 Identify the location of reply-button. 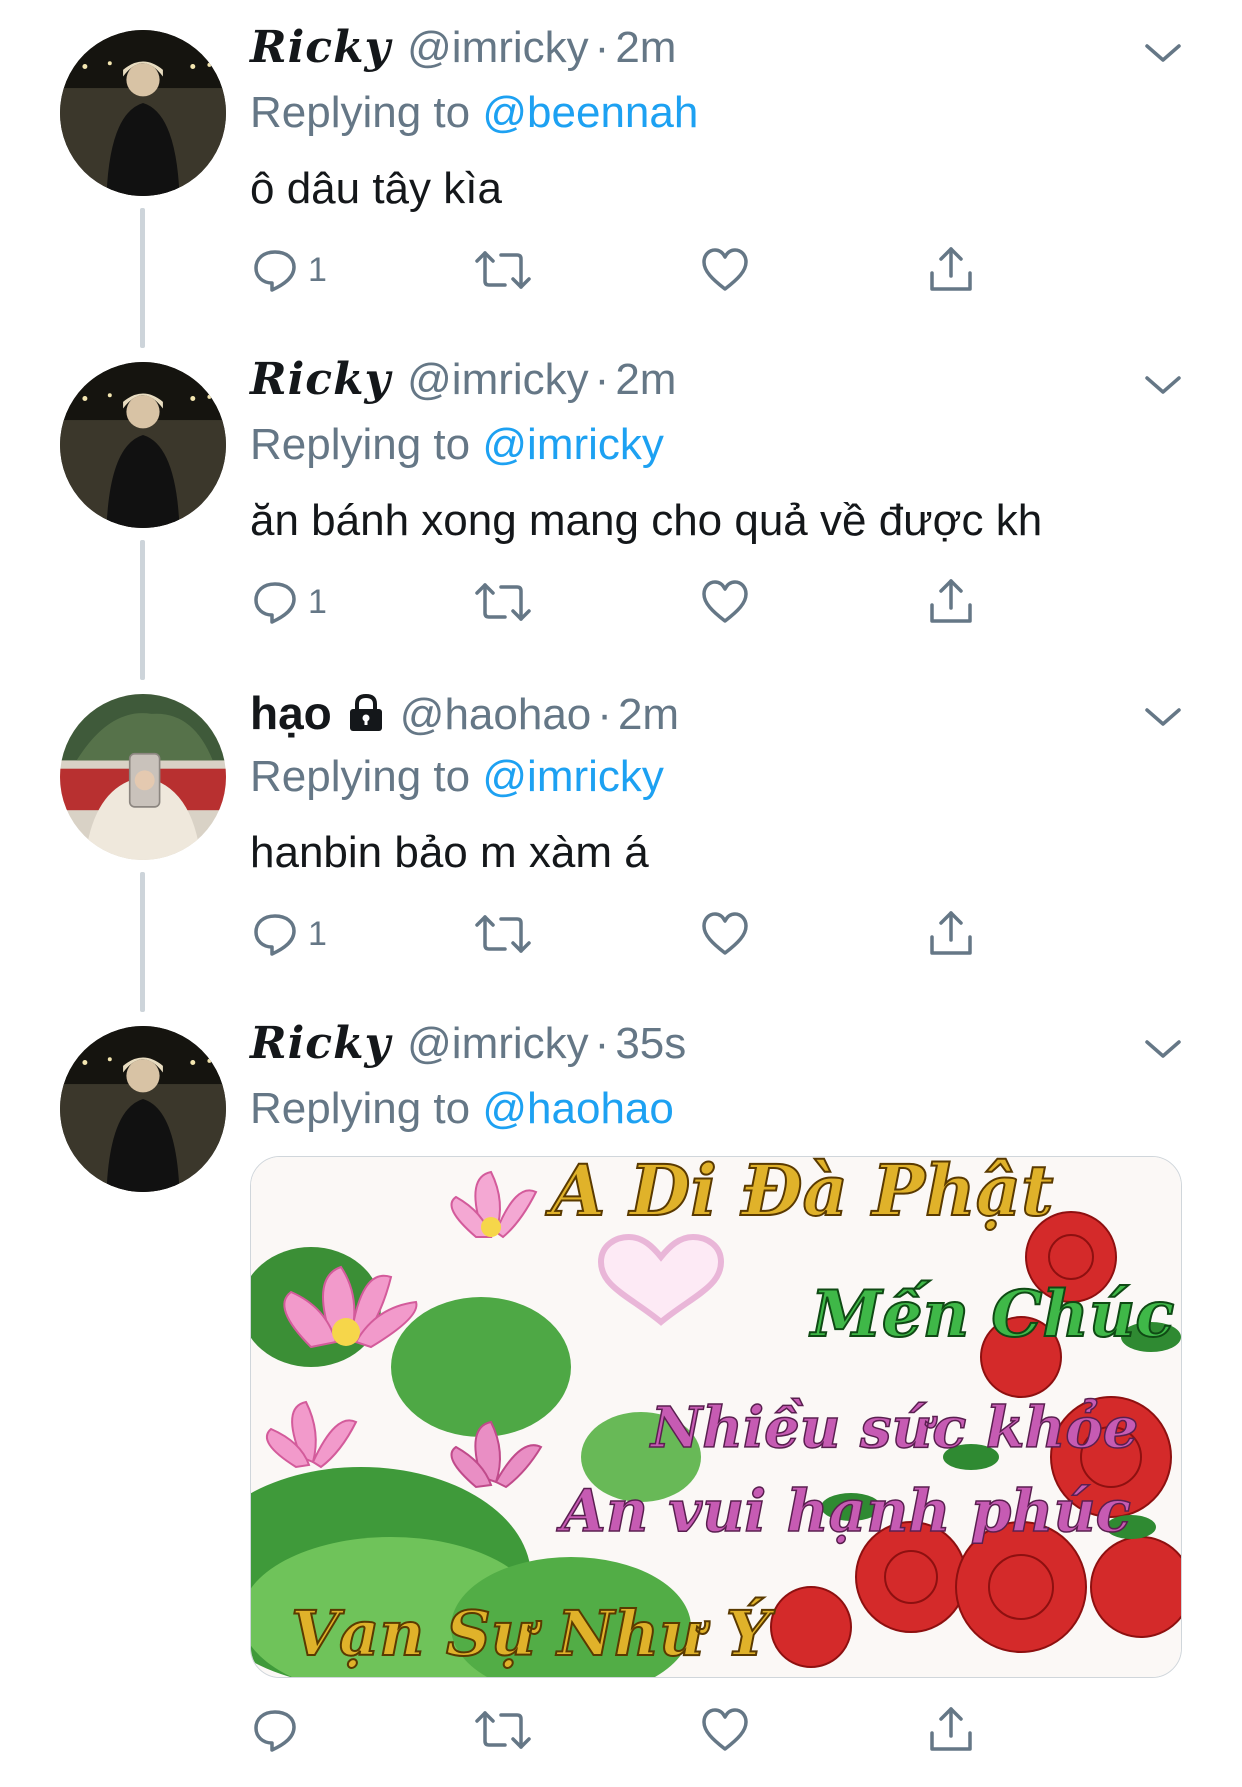
(279, 1730).